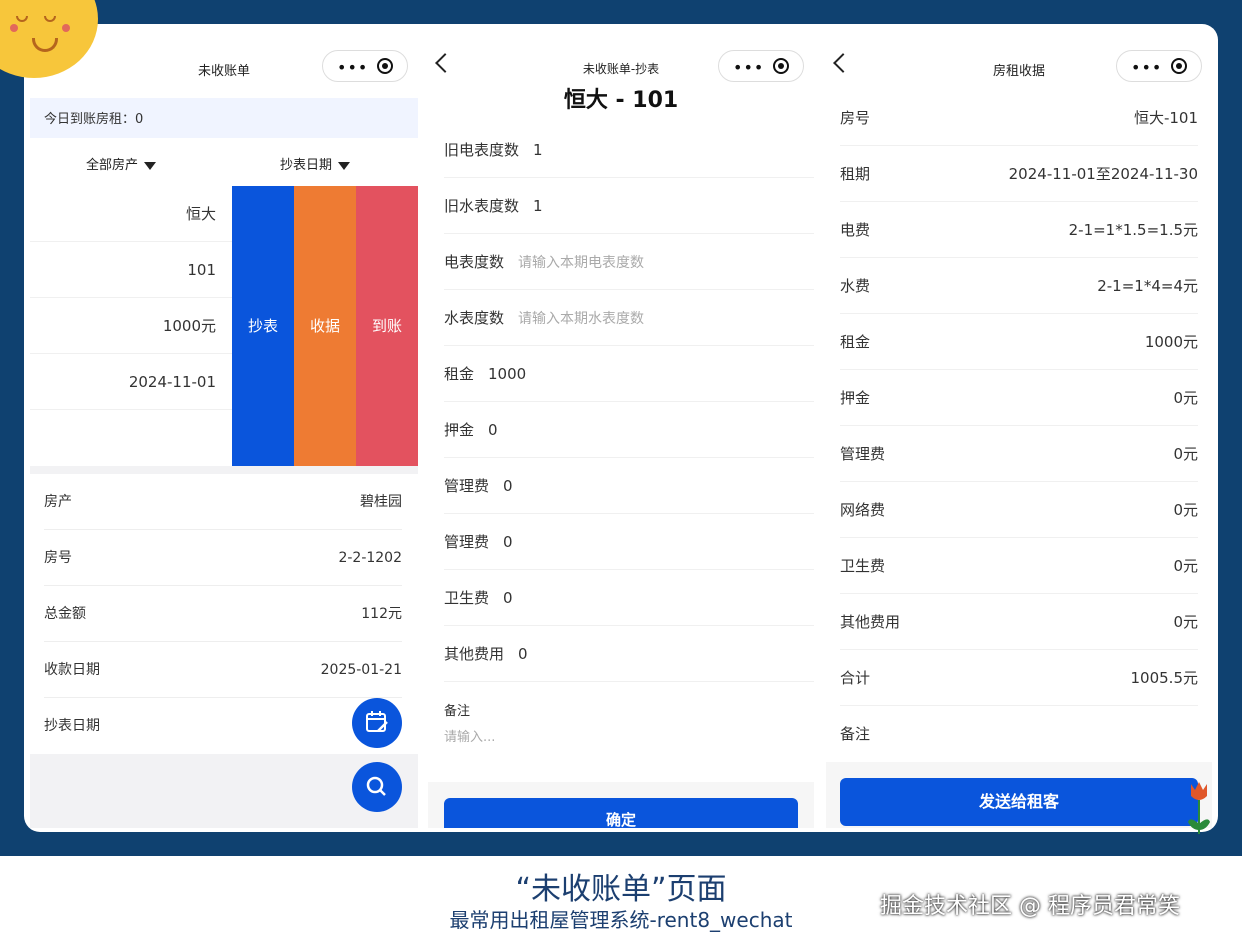 Image resolution: width=1242 pixels, height=942 pixels. Describe the element at coordinates (325, 326) in the screenshot. I see `receipt-button: 收据` at that location.